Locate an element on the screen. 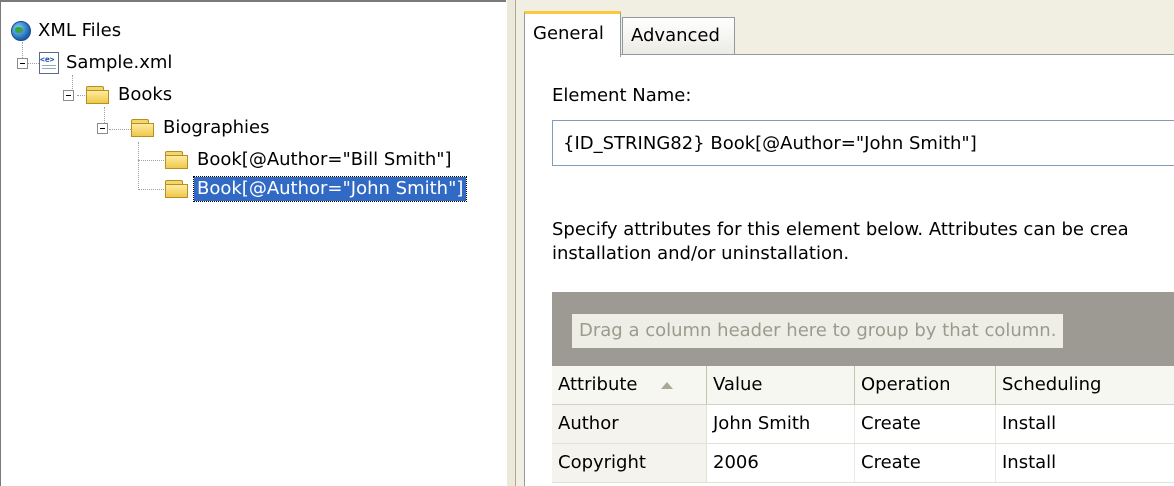 This screenshot has height=486, width=1174. tree-node-books: Books is located at coordinates (130, 95).